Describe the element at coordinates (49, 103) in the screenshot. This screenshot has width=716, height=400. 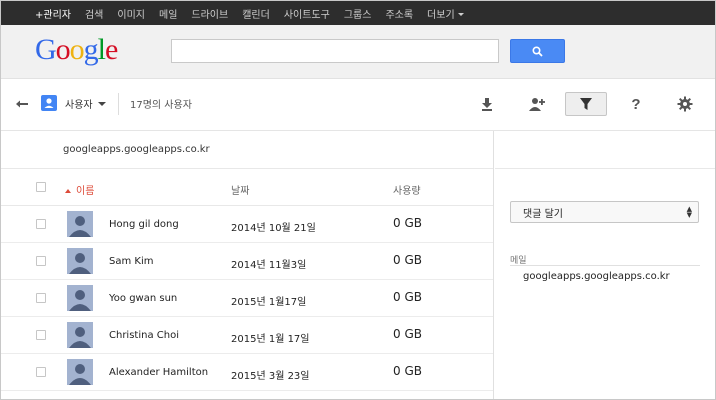
I see `user-icon` at that location.